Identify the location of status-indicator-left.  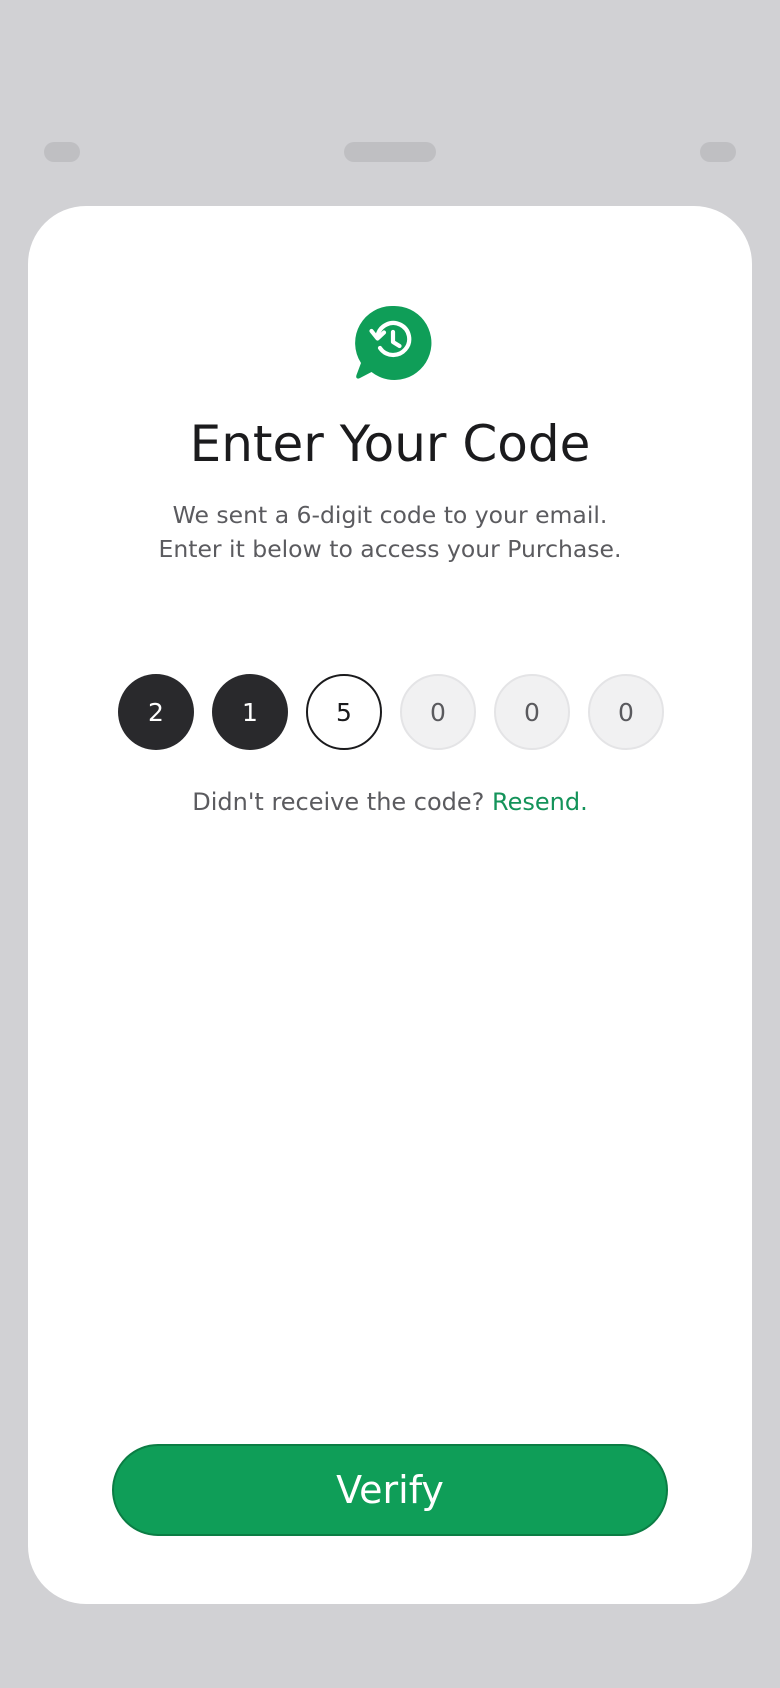
(62, 152).